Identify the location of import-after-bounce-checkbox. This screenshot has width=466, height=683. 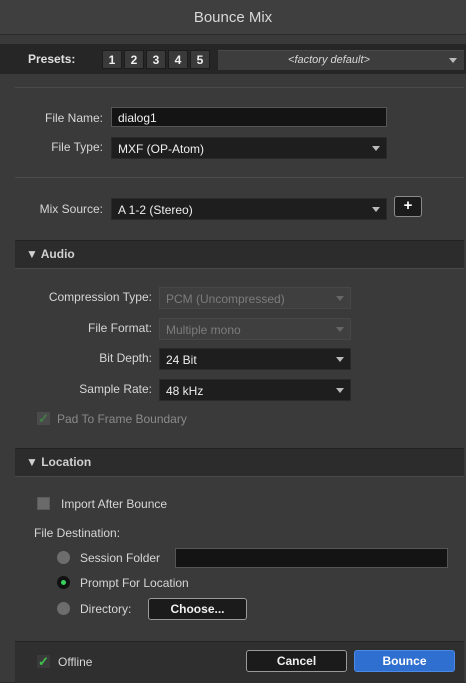
(43, 503).